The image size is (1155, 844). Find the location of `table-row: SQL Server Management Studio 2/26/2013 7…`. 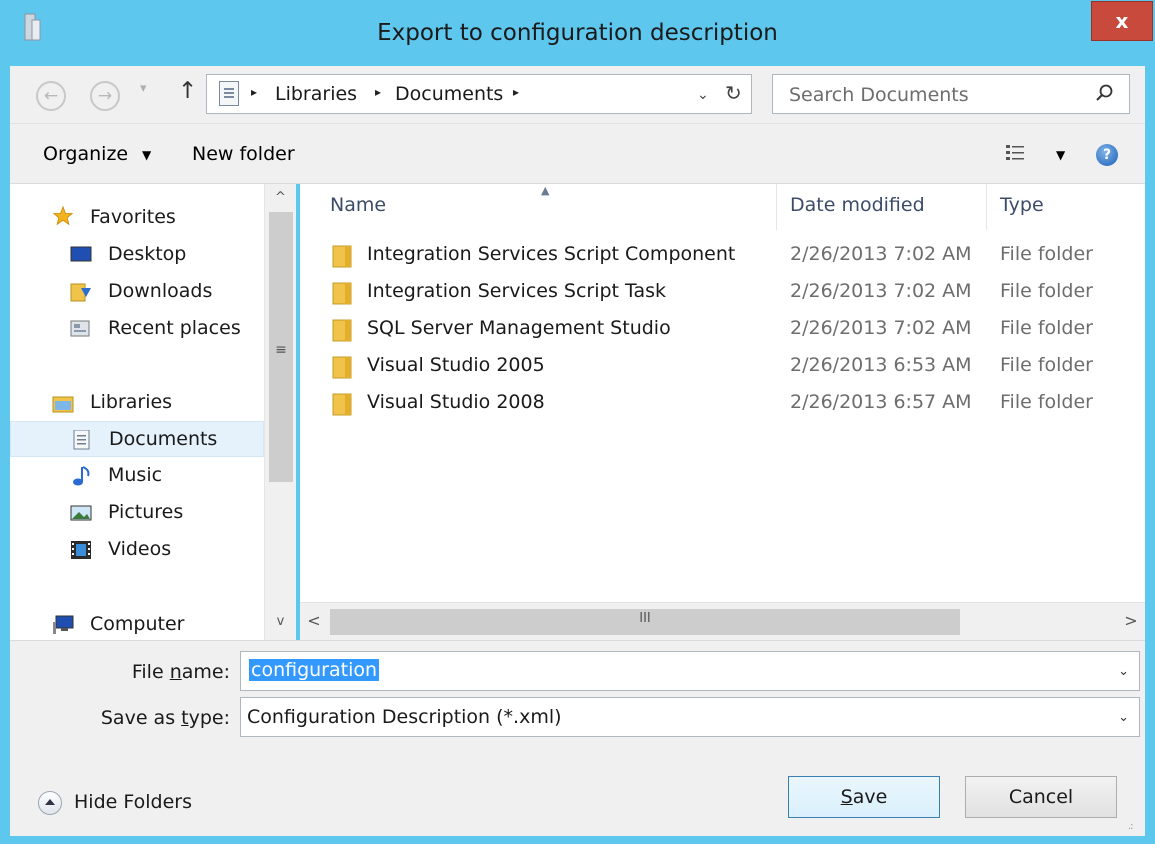

table-row: SQL Server Management Studio 2/26/2013 7… is located at coordinates (722, 329).